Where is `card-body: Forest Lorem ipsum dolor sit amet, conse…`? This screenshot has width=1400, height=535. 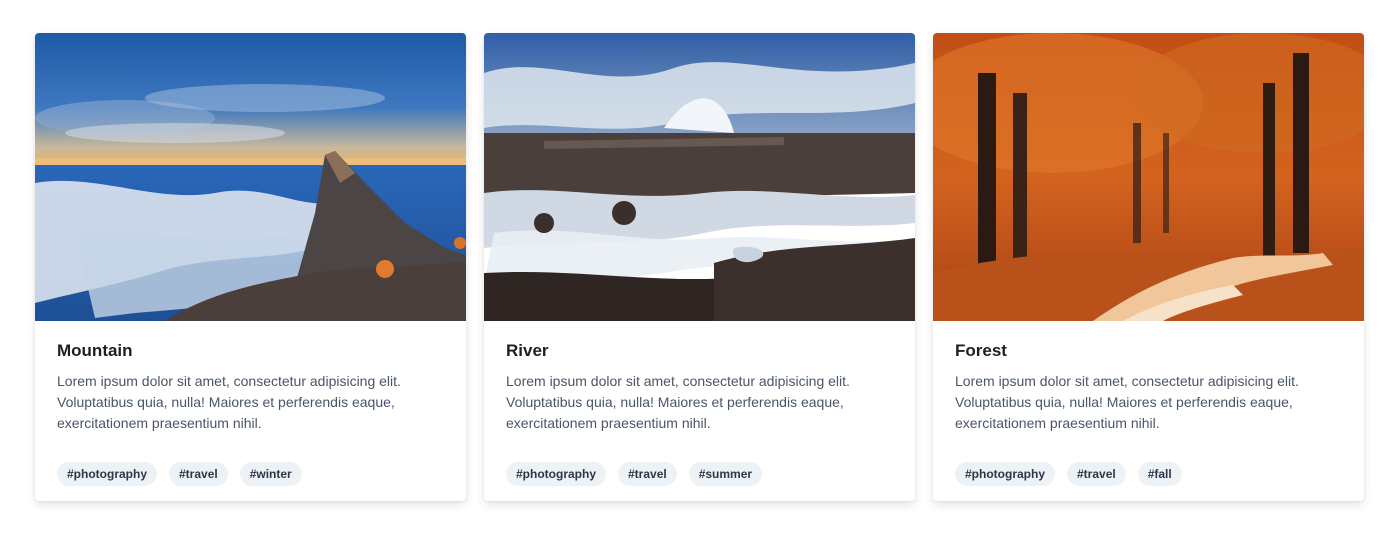
card-body: Forest Lorem ipsum dolor sit amet, conse… is located at coordinates (1148, 377).